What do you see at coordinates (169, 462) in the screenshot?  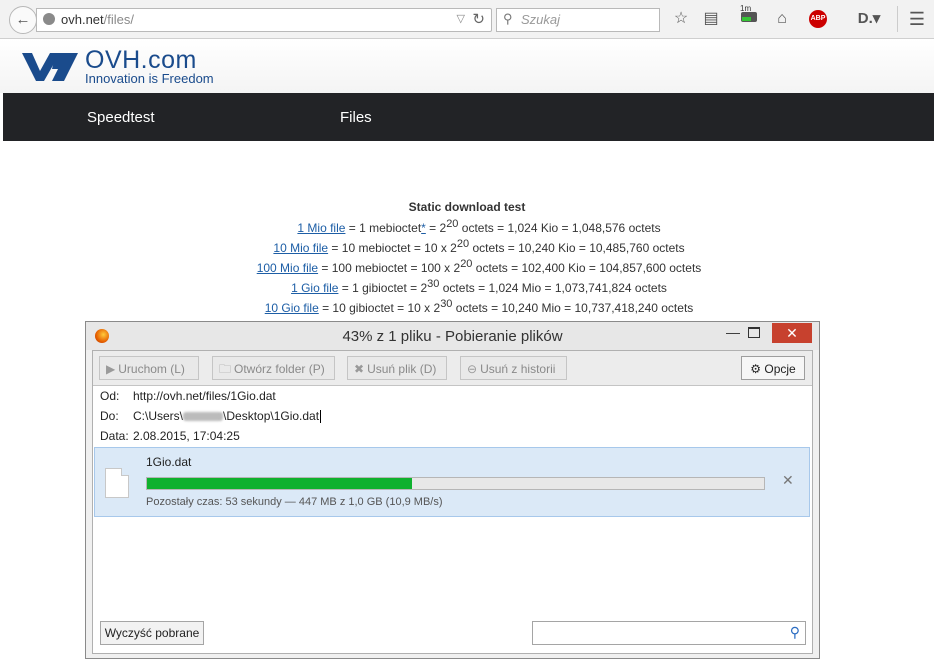 I see `download-filename: 1Gio.dat` at bounding box center [169, 462].